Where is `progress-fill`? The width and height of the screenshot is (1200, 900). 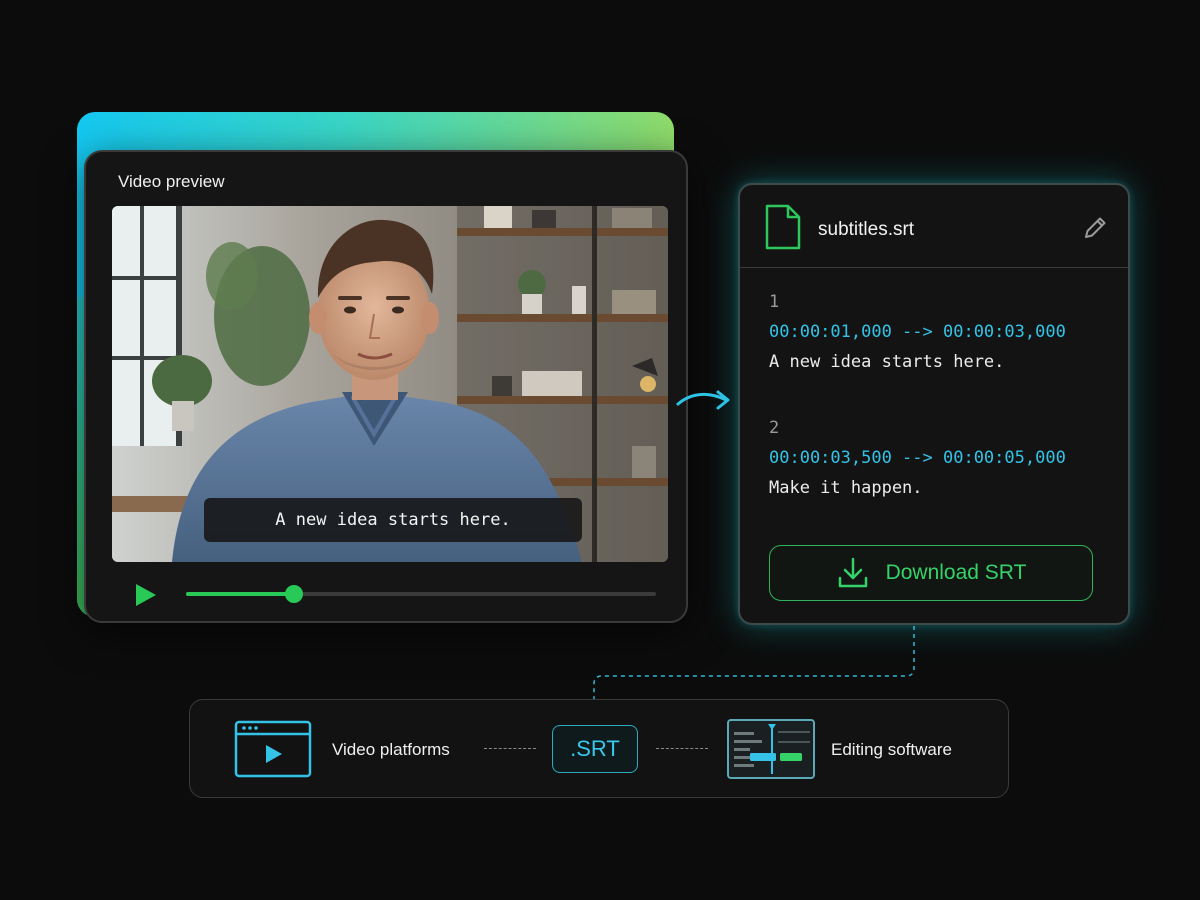 progress-fill is located at coordinates (240, 594).